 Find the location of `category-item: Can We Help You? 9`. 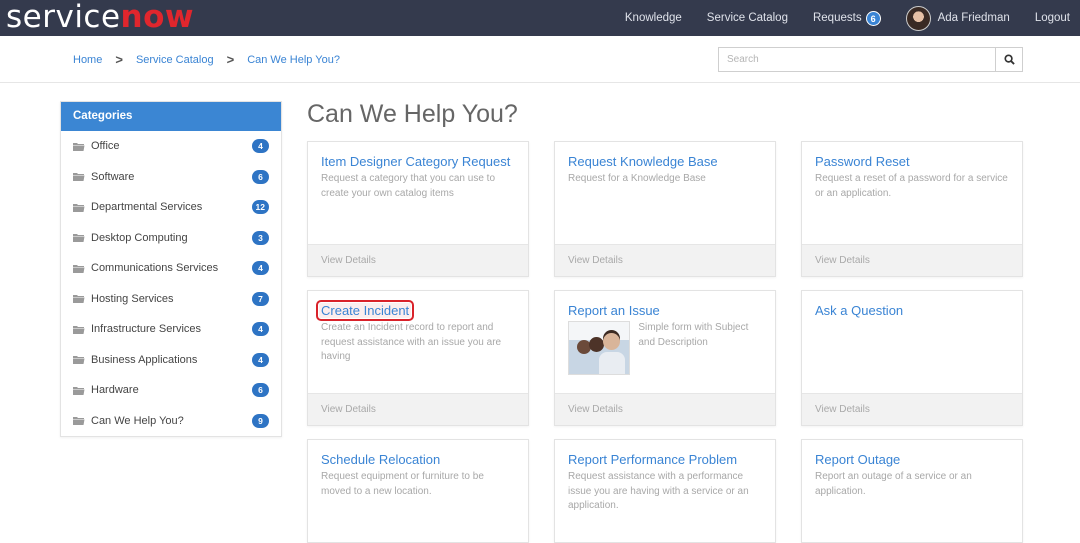

category-item: Can We Help You? 9 is located at coordinates (171, 421).